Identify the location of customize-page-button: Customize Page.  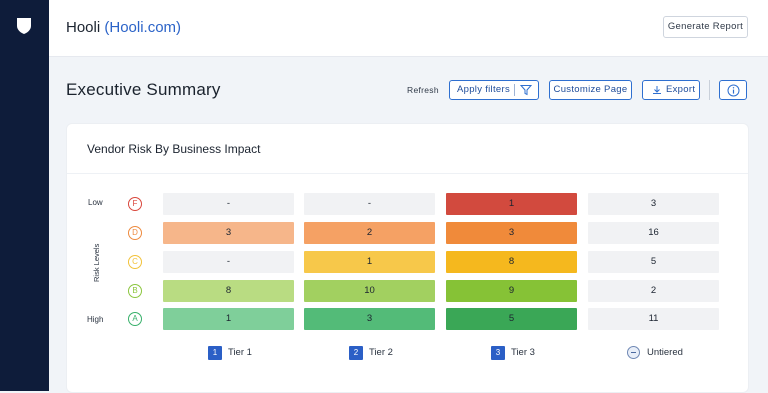
(590, 90).